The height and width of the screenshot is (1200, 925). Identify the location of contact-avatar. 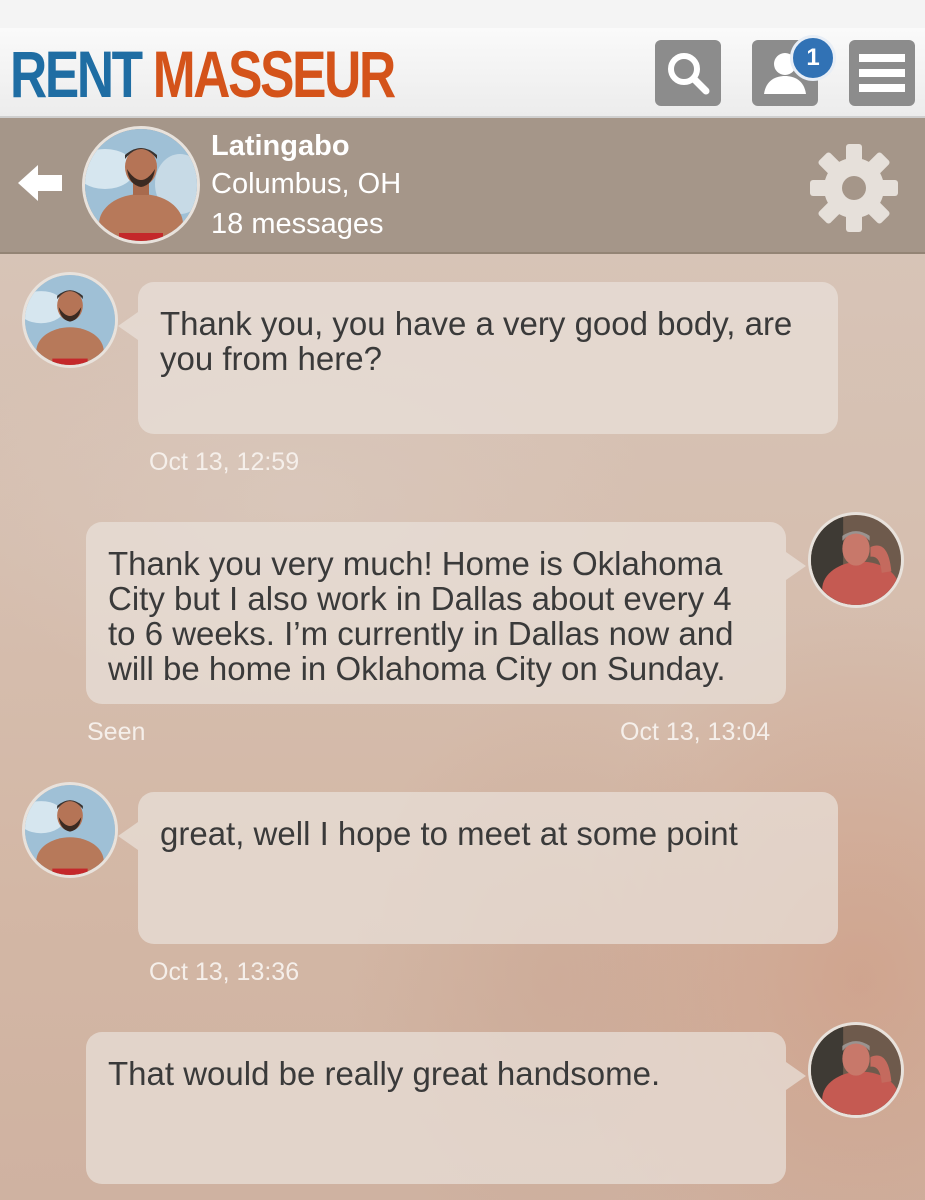
(141, 185).